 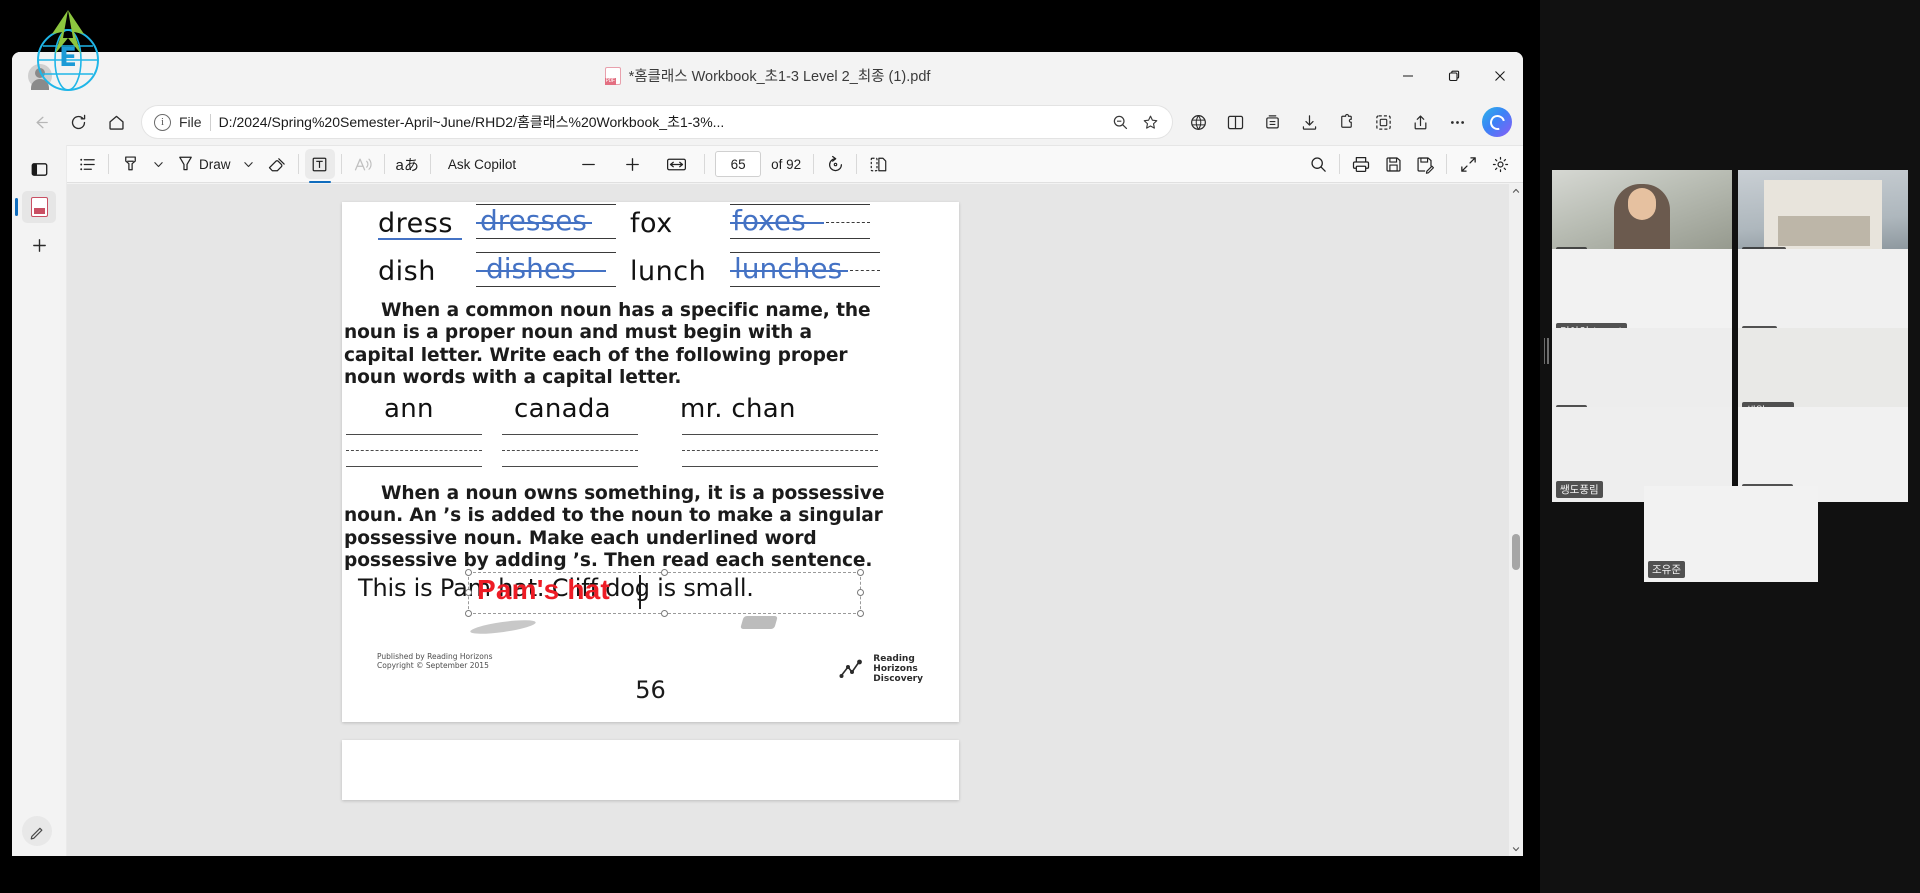 I want to click on pdf-toolbar: Draw aあ Ask Copilot 65 of 92, so click(x=767, y=164).